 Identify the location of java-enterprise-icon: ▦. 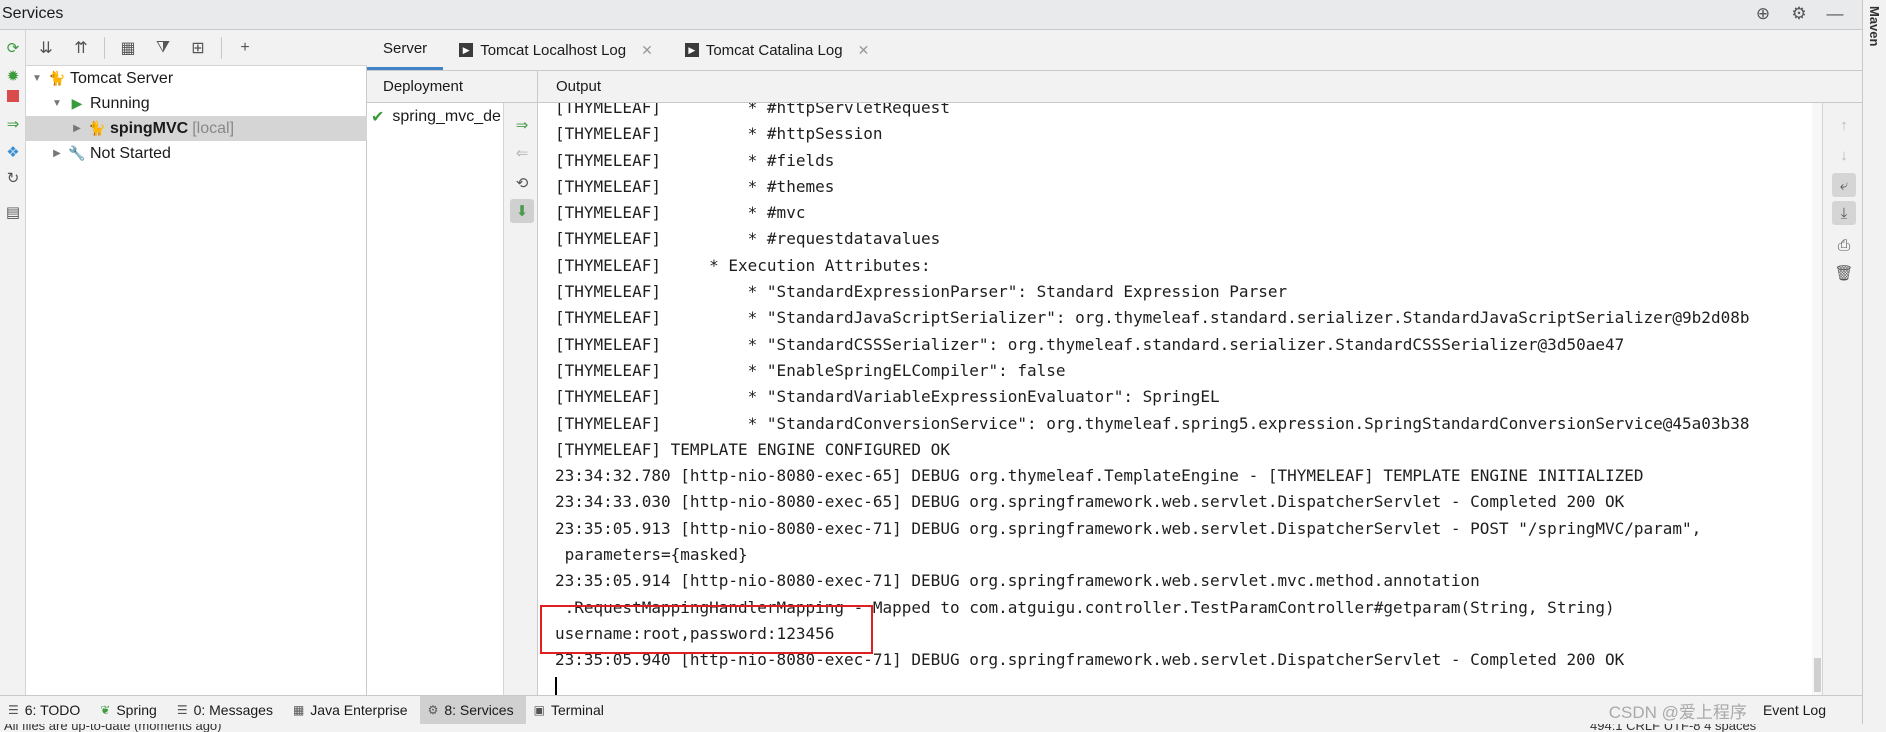
(298, 710).